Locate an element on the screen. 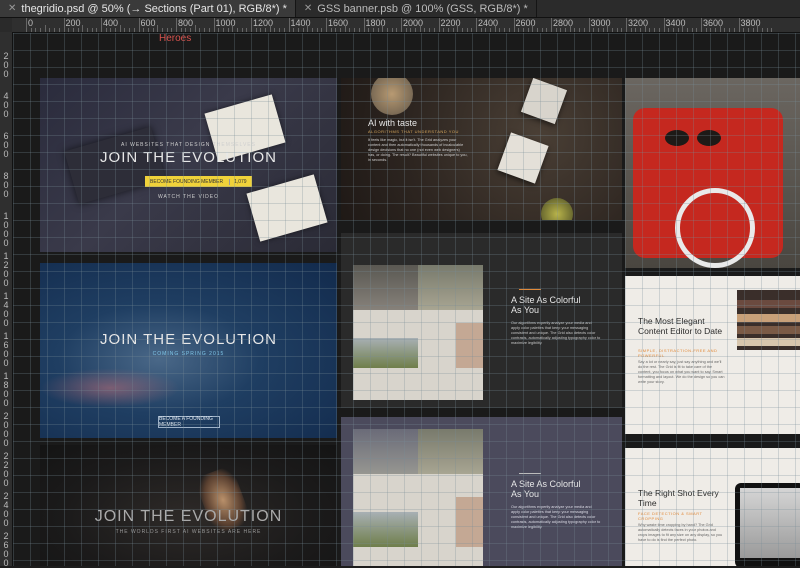 The image size is (800, 568). section-title: The Right Shot Every Time is located at coordinates (678, 498).